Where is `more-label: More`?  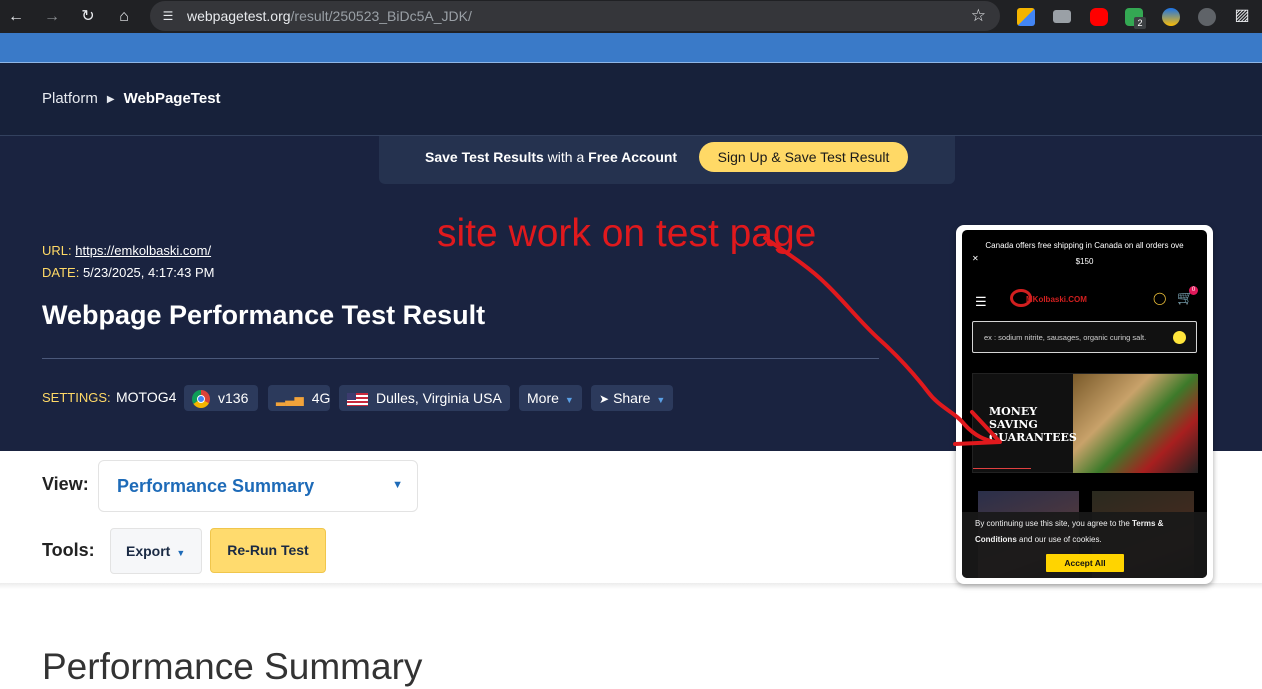 more-label: More is located at coordinates (543, 398).